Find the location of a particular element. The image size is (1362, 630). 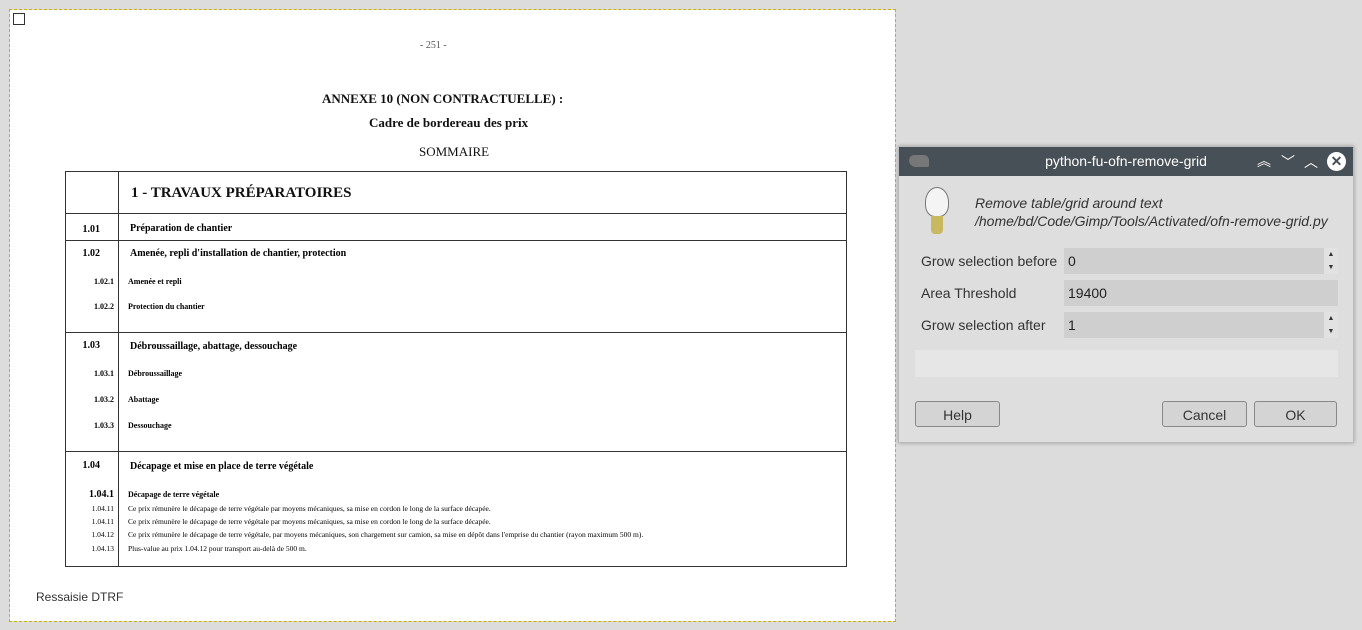

grow-before-label: Grow selection before is located at coordinates (989, 261).